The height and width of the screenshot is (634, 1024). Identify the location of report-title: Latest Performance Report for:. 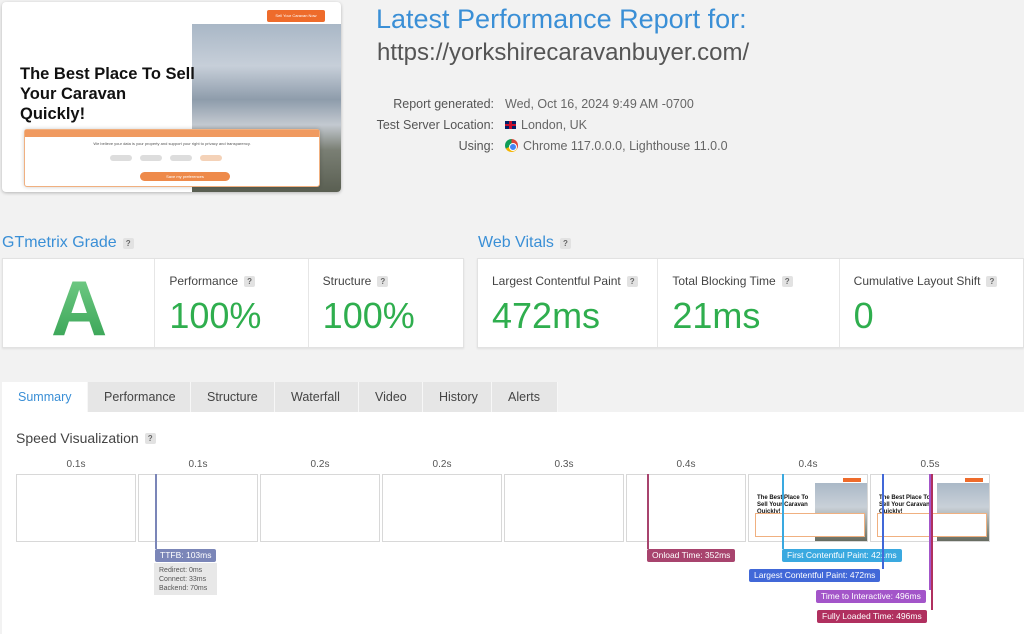
(561, 19).